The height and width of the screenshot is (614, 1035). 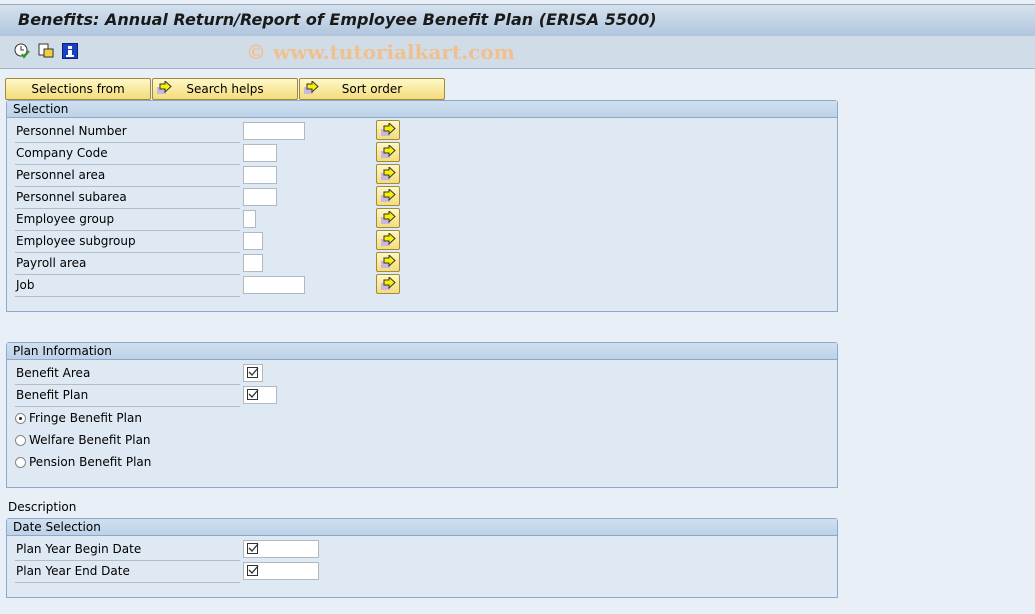 I want to click on job-row: Job, so click(x=127, y=286).